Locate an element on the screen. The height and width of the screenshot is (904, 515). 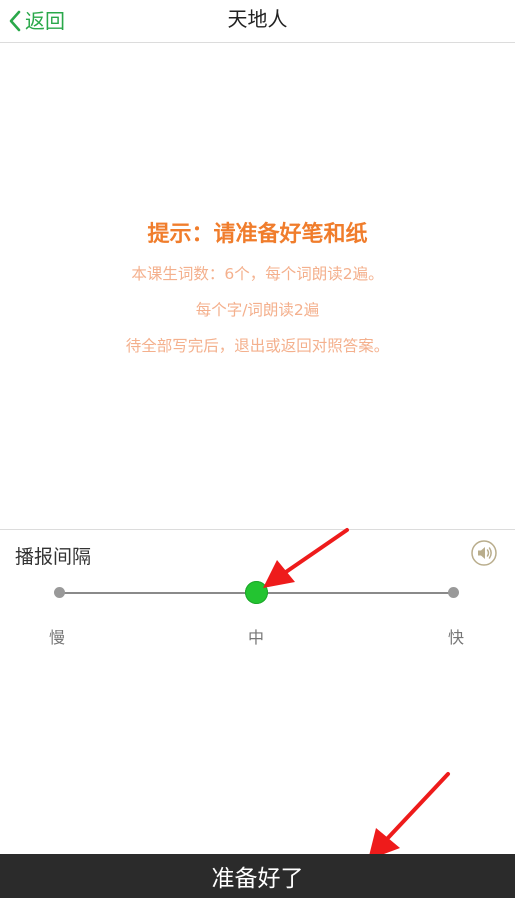
interval-slider: 慢 中 快 is located at coordinates (257, 590).